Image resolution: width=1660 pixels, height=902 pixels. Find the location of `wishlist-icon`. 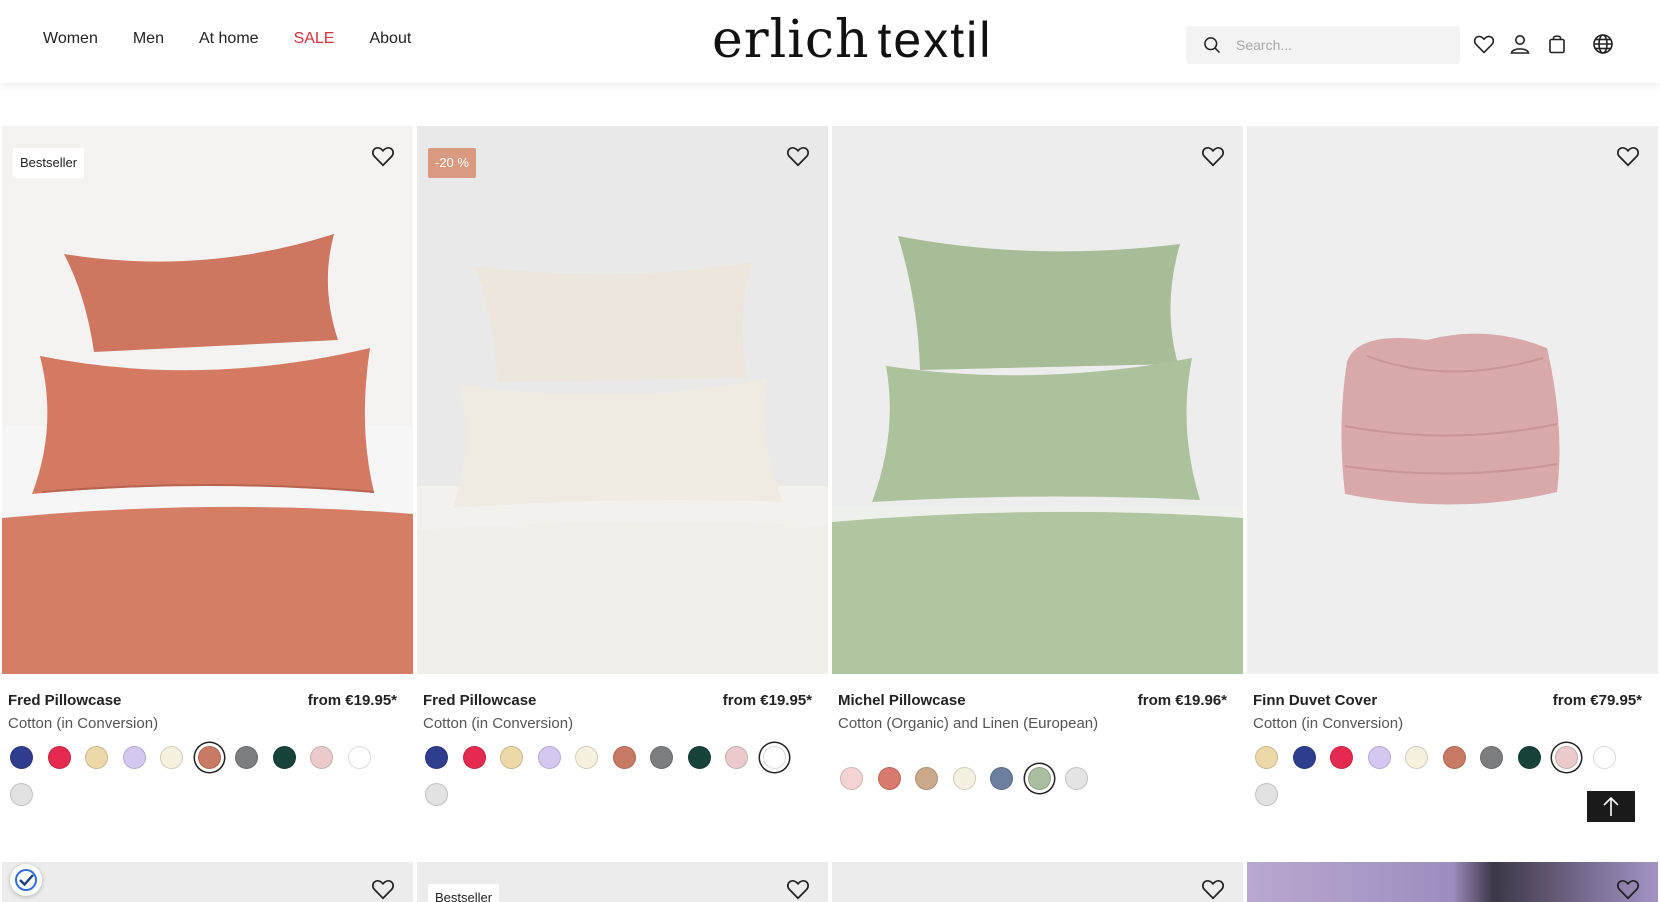

wishlist-icon is located at coordinates (1484, 44).